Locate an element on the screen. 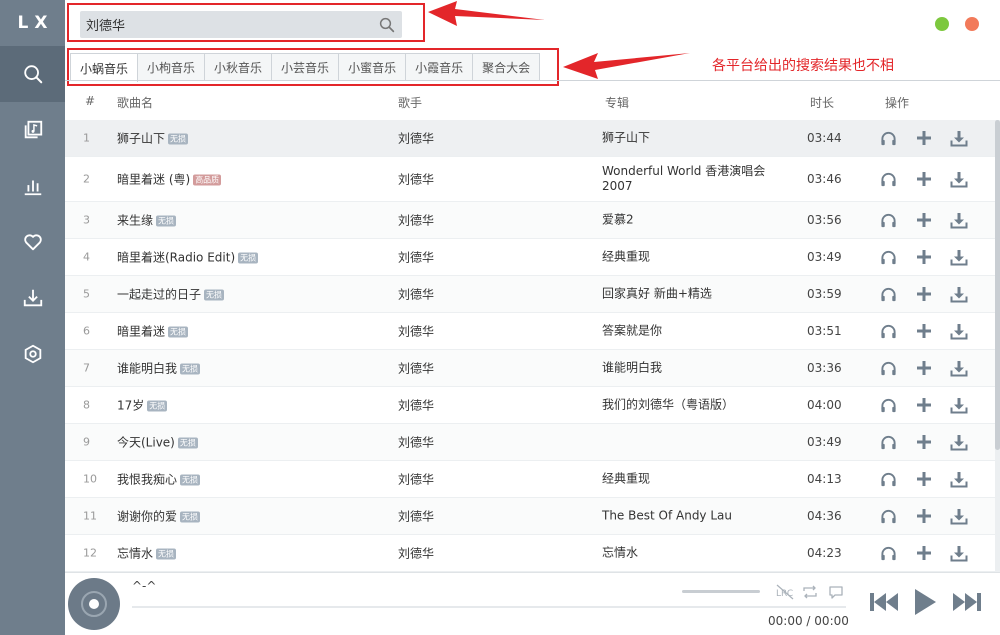 The width and height of the screenshot is (1000, 635). tab-source-2: 小枸音乐 is located at coordinates (172, 67).